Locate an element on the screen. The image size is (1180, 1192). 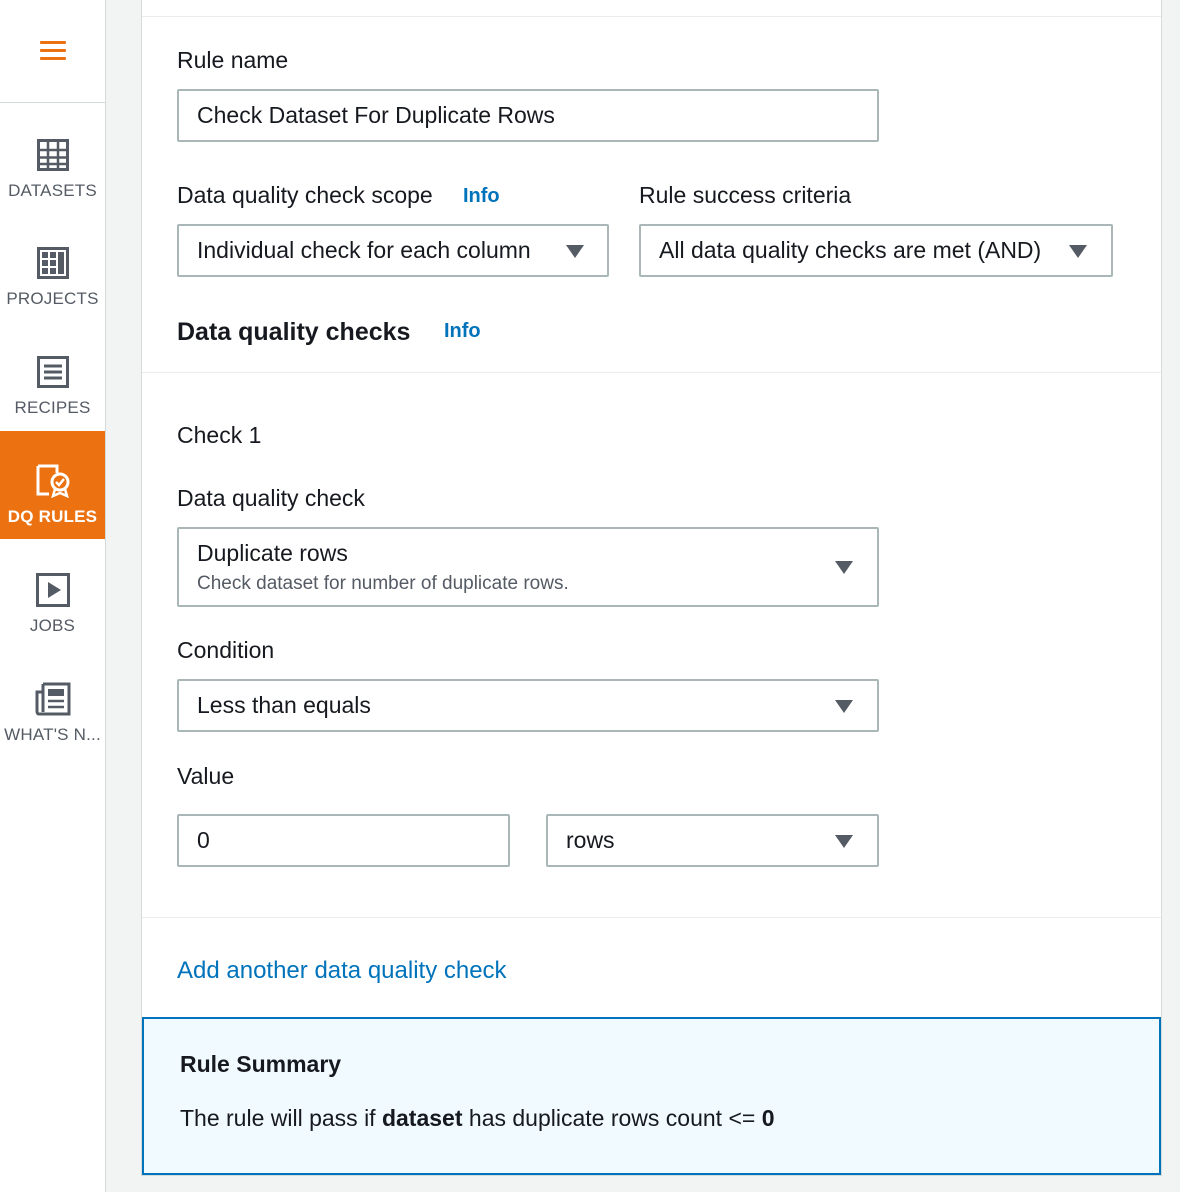
condition-value: Less than equals is located at coordinates (284, 705).